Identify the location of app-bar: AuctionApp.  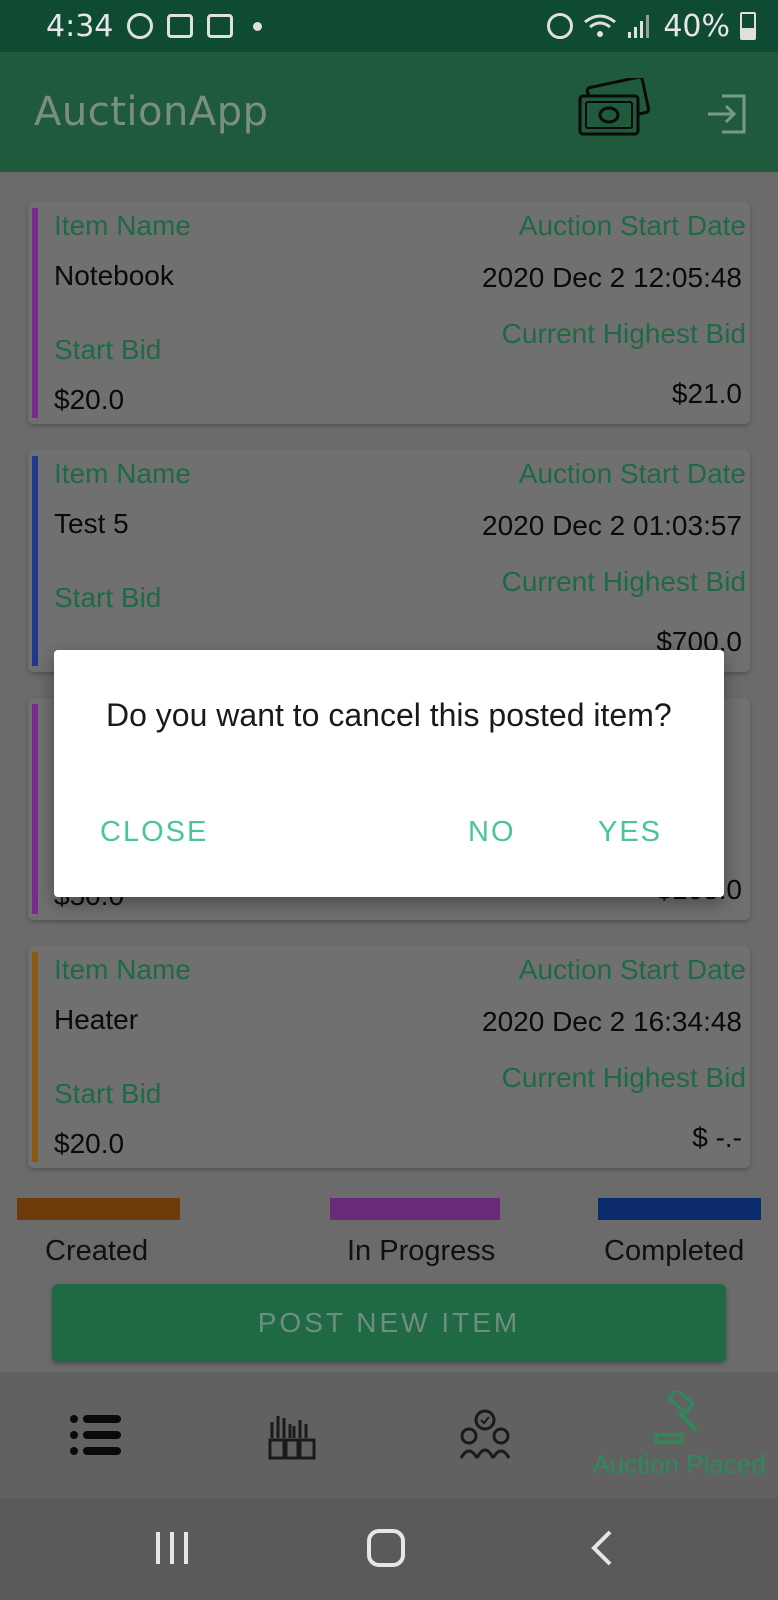
(389, 112).